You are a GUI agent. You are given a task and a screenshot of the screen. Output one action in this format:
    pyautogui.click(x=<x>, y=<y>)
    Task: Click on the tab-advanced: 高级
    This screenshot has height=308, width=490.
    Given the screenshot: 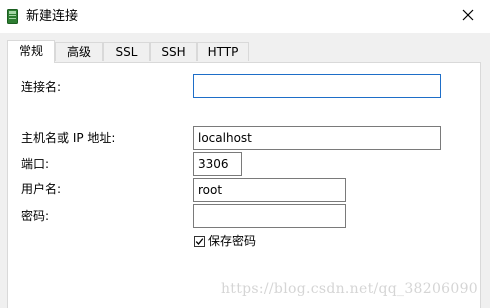 What is the action you would take?
    pyautogui.click(x=79, y=51)
    